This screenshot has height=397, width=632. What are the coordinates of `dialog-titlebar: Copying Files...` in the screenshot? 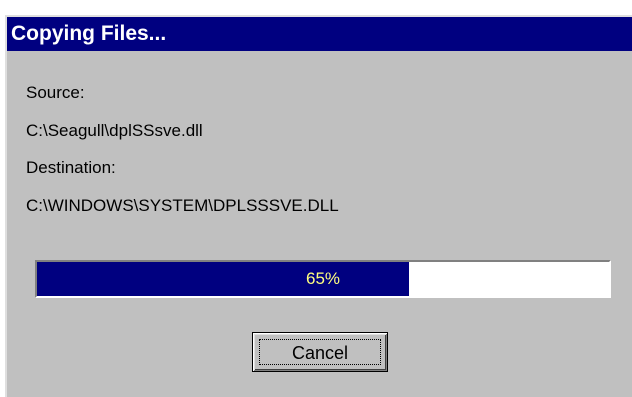 It's located at (319, 34).